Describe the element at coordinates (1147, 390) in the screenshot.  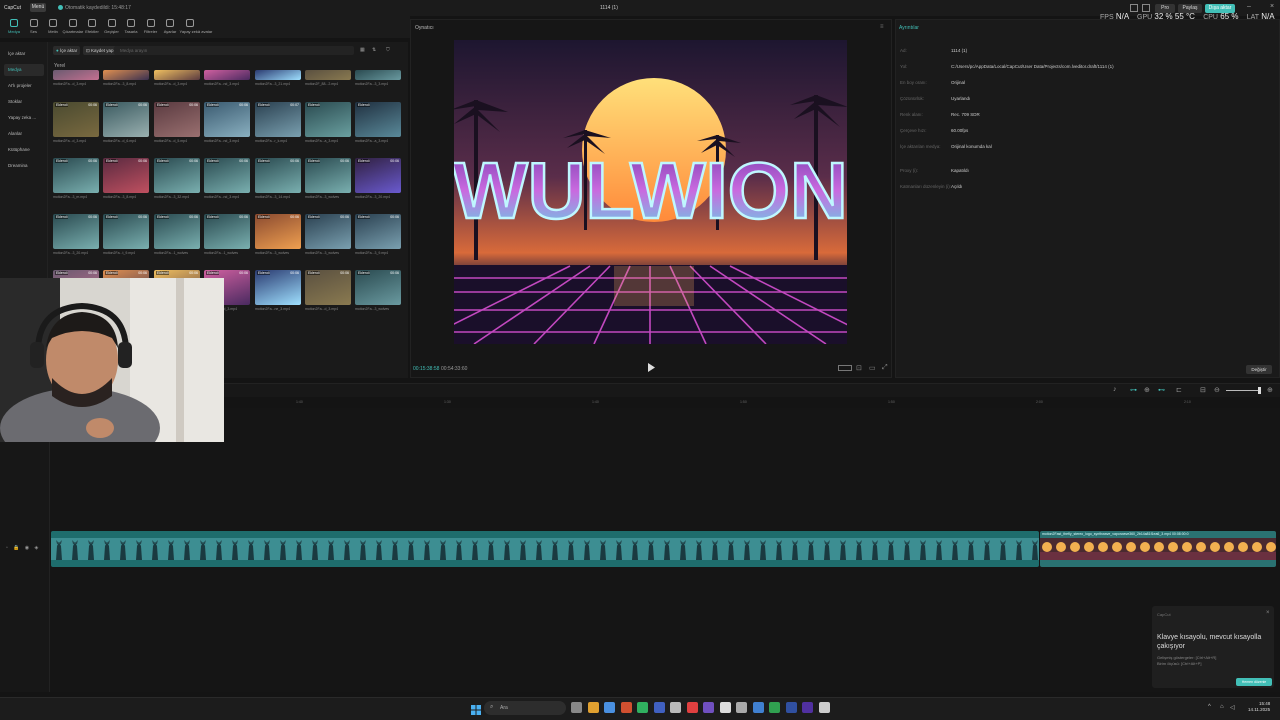
I see `snap-icon: ⊕` at that location.